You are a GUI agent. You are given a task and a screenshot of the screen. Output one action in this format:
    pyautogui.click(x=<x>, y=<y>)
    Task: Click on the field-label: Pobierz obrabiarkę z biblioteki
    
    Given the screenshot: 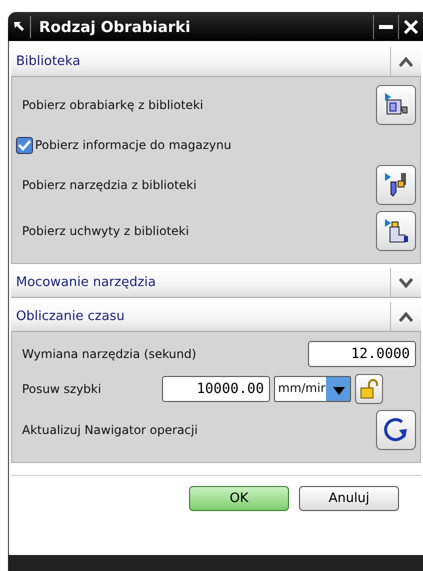 What is the action you would take?
    pyautogui.click(x=113, y=105)
    